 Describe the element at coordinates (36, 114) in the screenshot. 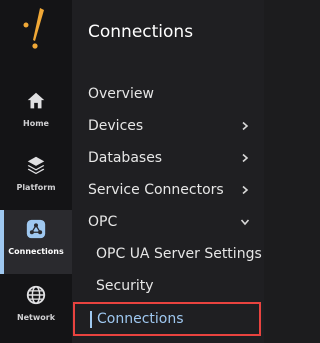

I see `rail-item-home: Home` at that location.